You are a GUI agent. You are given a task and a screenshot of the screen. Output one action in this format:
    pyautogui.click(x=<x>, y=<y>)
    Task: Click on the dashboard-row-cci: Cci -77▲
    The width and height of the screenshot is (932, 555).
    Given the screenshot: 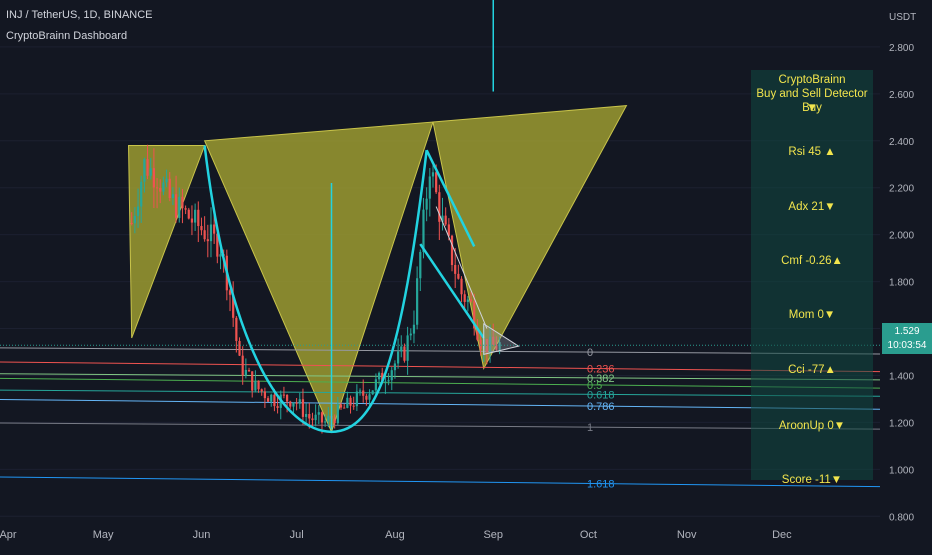 What is the action you would take?
    pyautogui.click(x=812, y=370)
    